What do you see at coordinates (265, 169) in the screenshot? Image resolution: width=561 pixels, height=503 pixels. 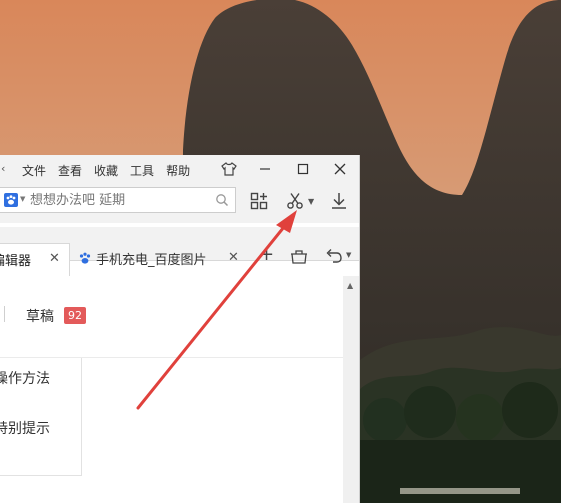 I see `minimize-icon` at bounding box center [265, 169].